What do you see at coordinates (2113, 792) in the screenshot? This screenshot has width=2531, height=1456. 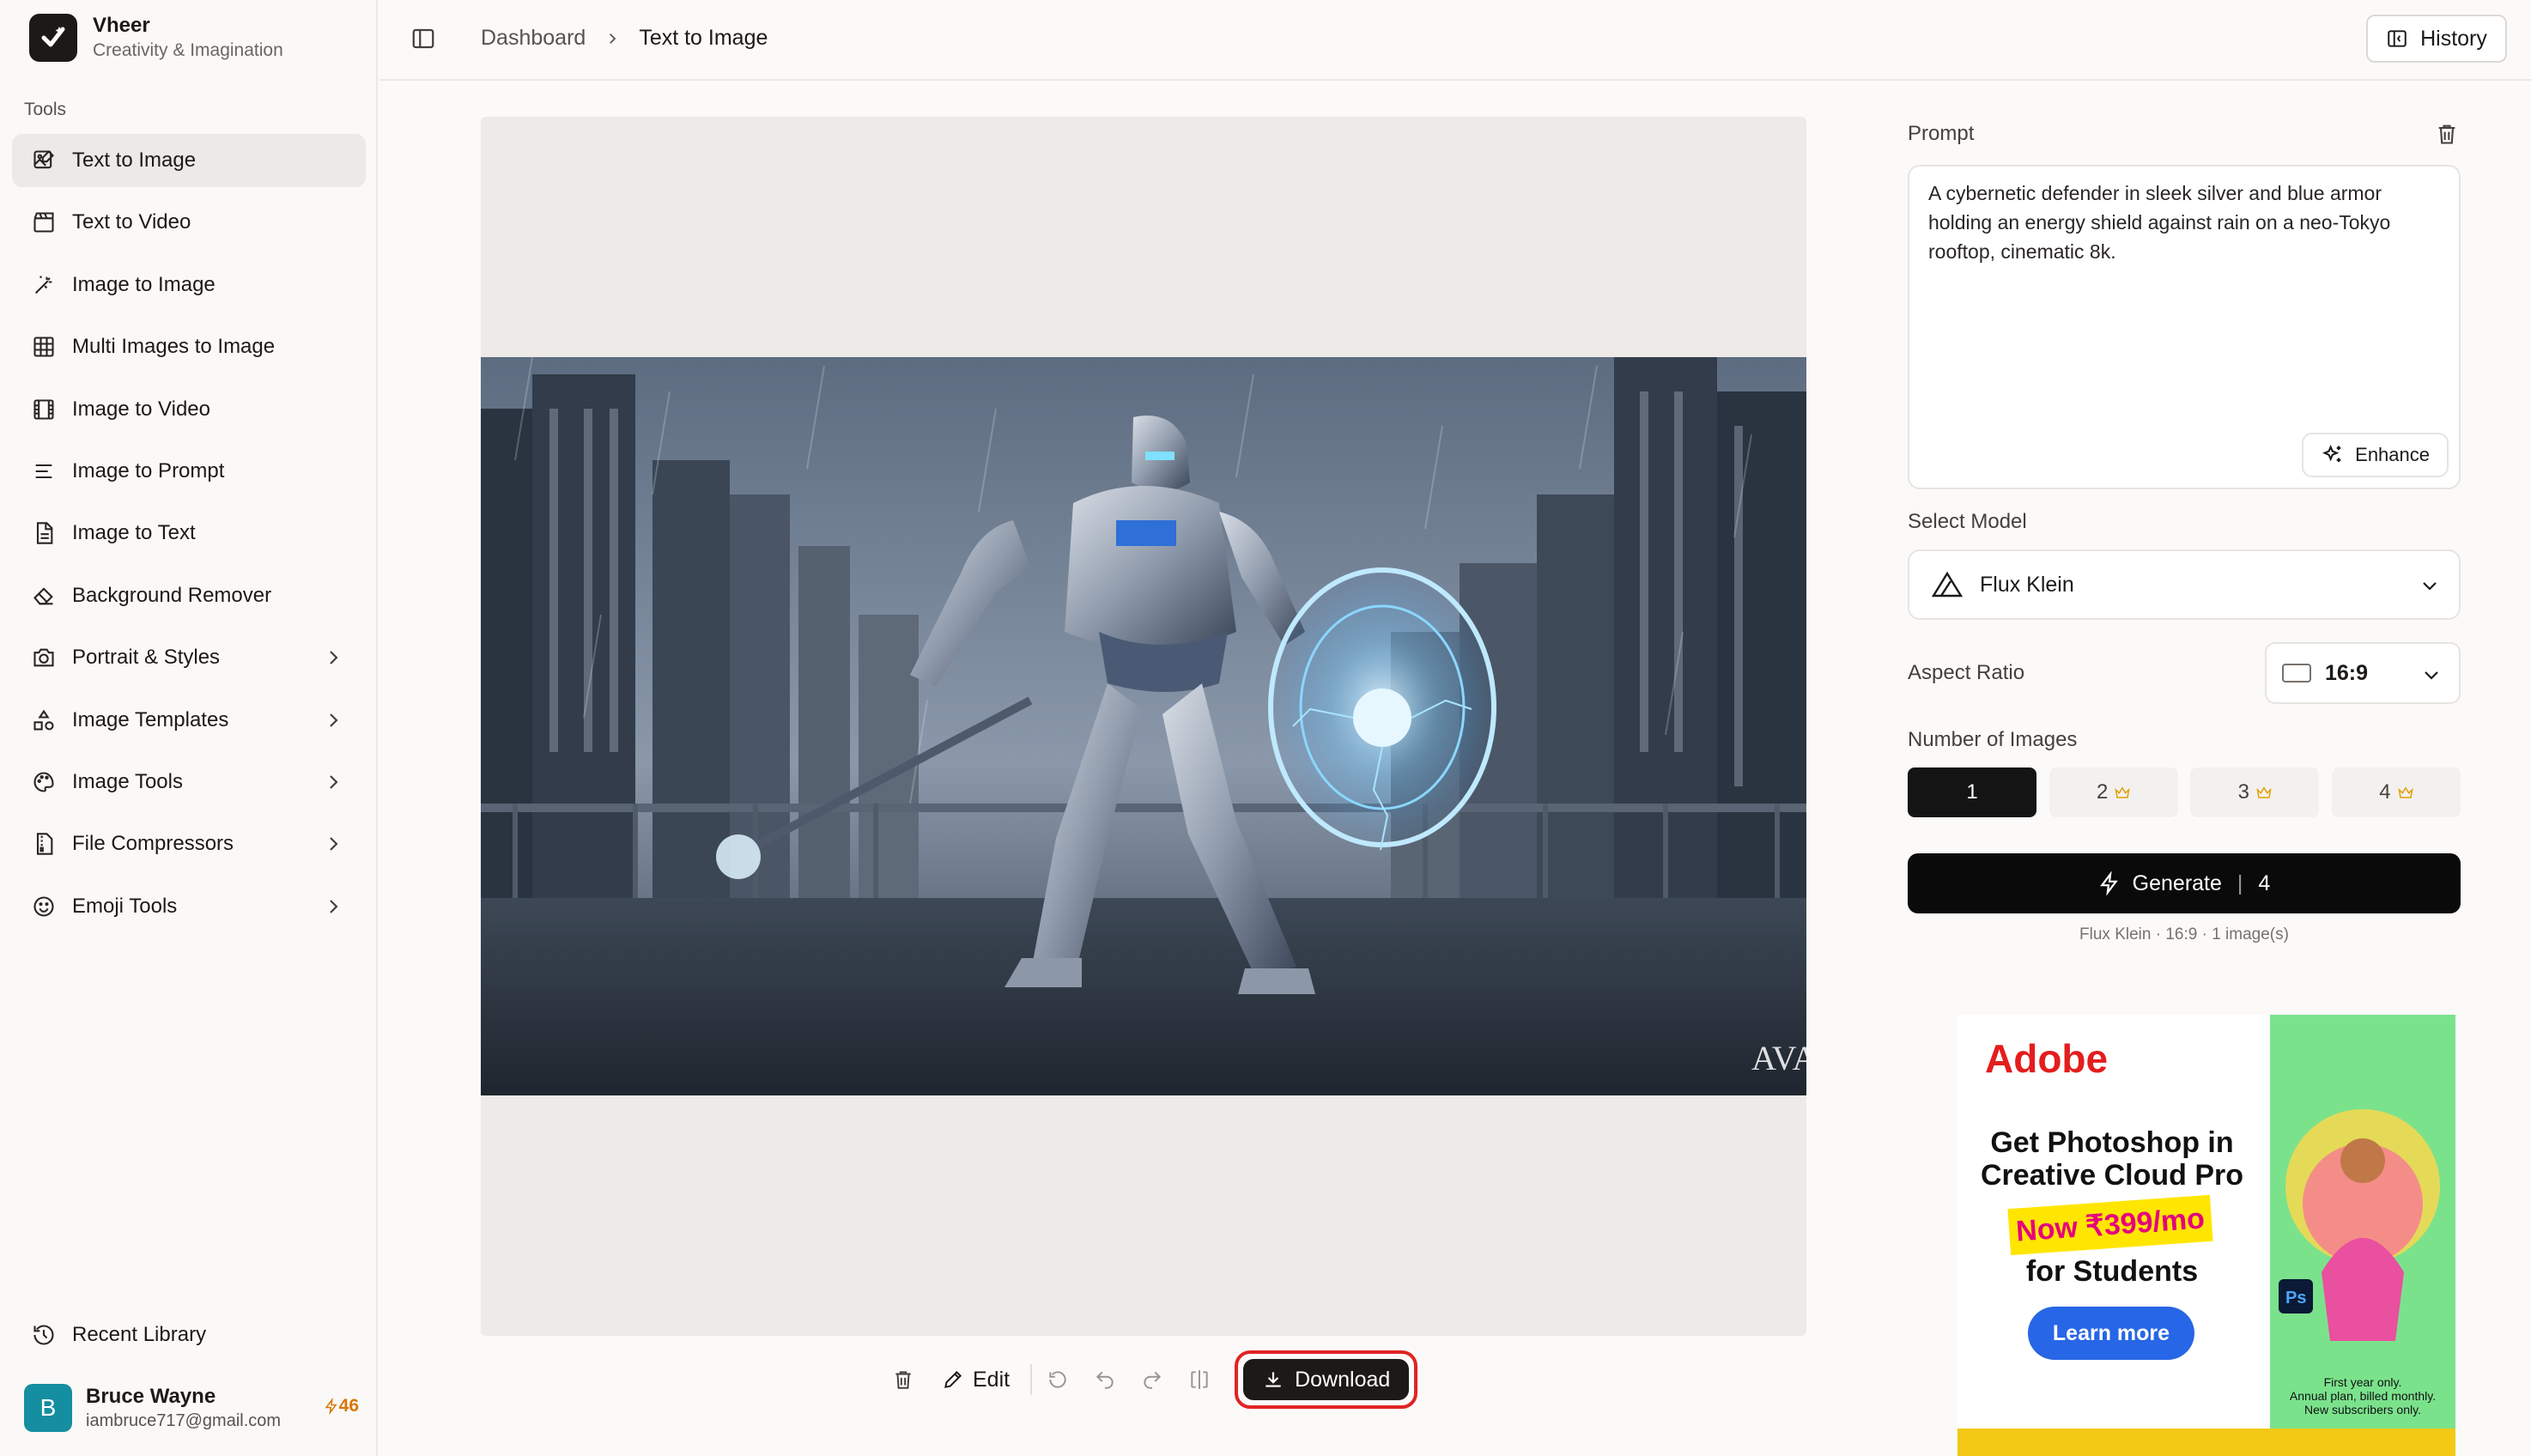 I see `count-option-2: 2` at bounding box center [2113, 792].